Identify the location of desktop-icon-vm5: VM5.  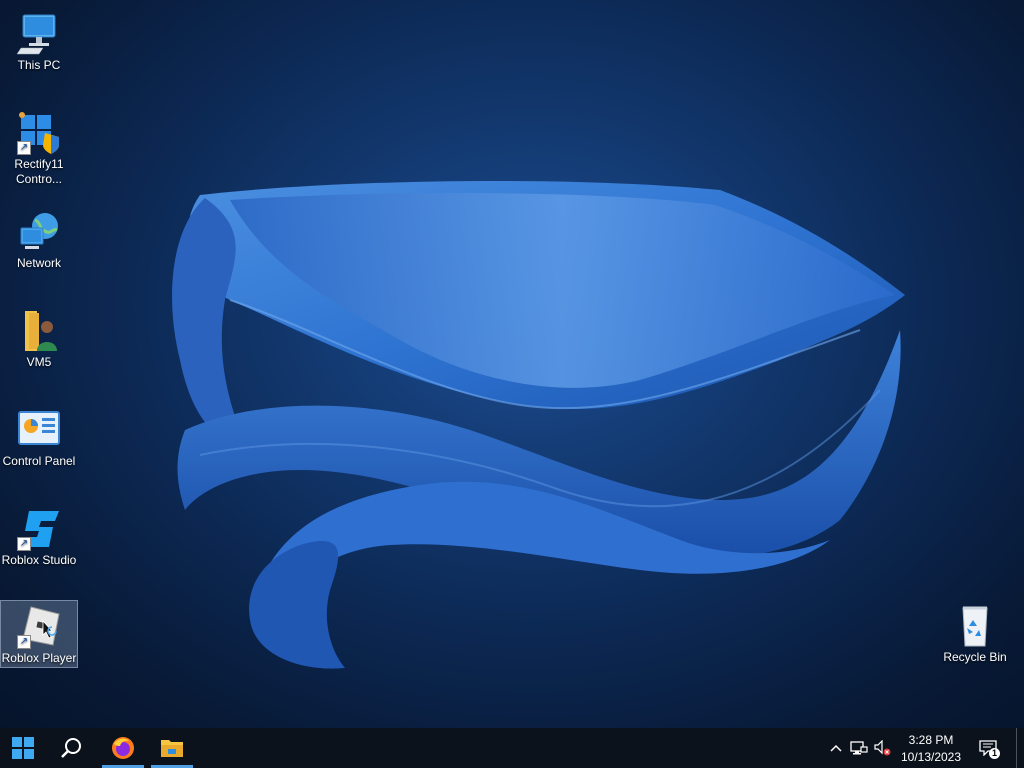
(39, 339).